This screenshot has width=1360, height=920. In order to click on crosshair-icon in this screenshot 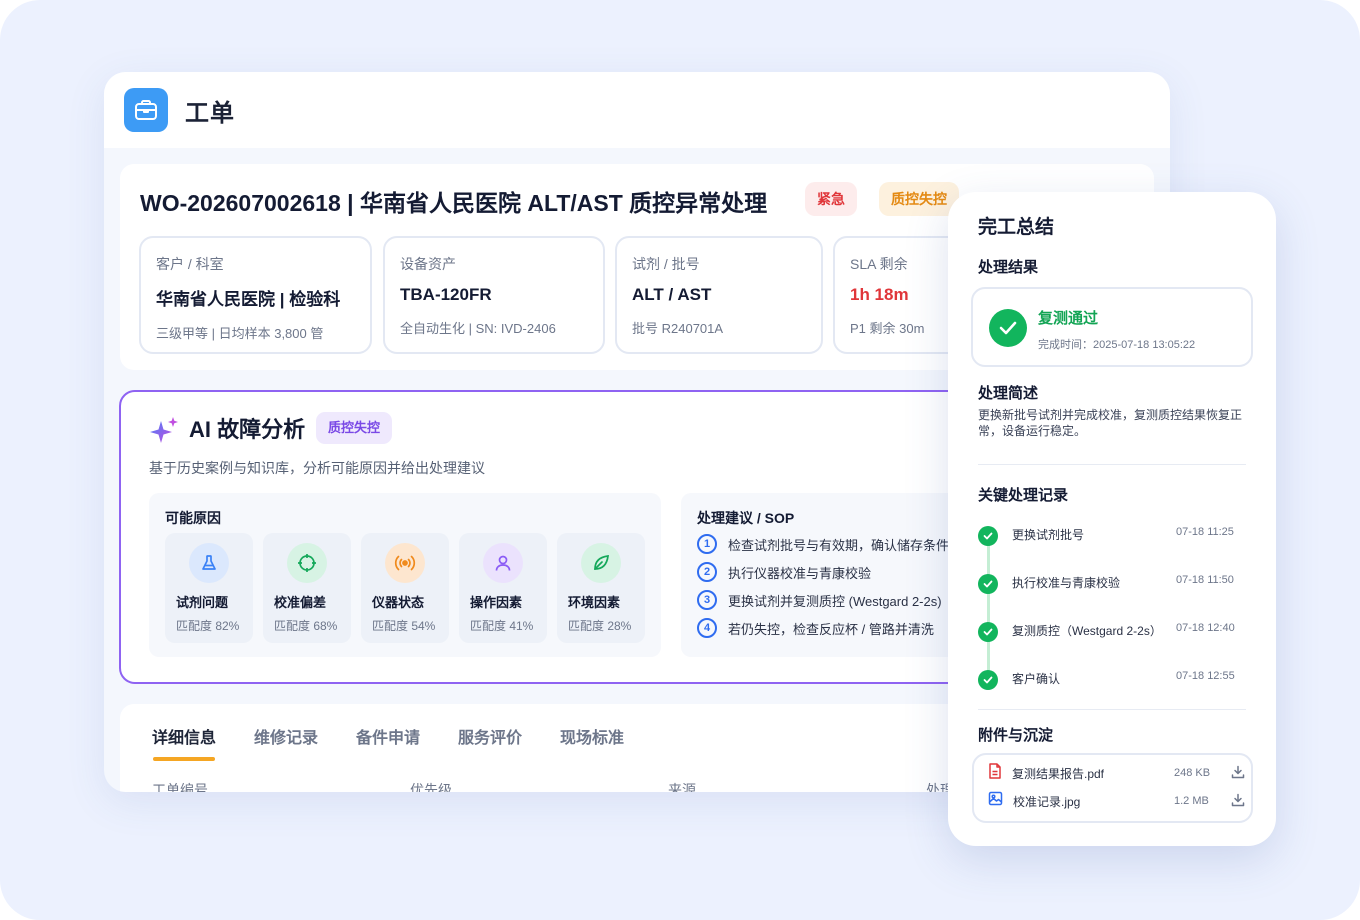, I will do `click(307, 563)`.